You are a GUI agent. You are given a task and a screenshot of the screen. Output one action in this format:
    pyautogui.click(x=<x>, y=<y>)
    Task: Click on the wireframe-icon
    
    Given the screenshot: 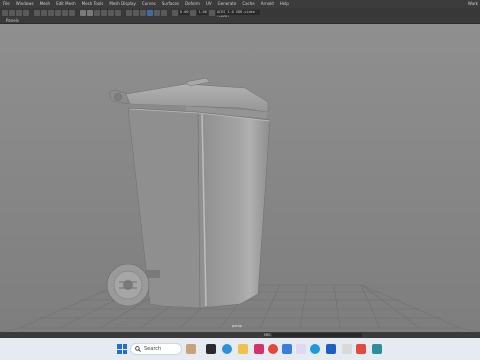 What is the action you would take?
    pyautogui.click(x=83, y=12)
    